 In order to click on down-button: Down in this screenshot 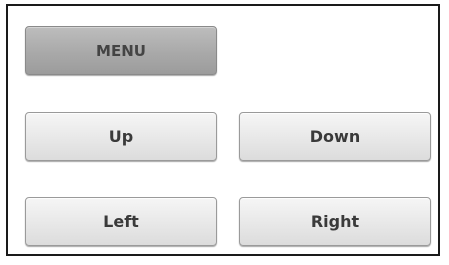, I will do `click(335, 136)`.